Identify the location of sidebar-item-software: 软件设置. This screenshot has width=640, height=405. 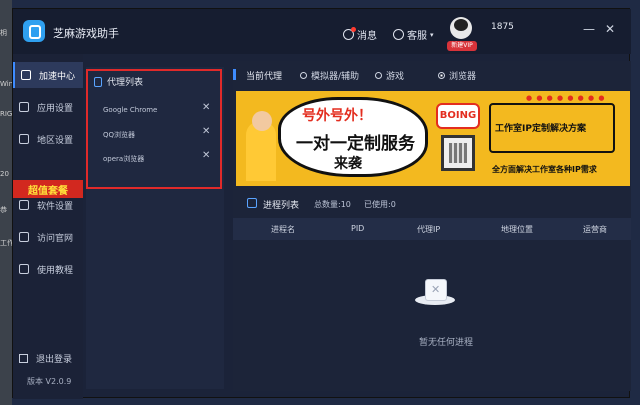
(48, 205).